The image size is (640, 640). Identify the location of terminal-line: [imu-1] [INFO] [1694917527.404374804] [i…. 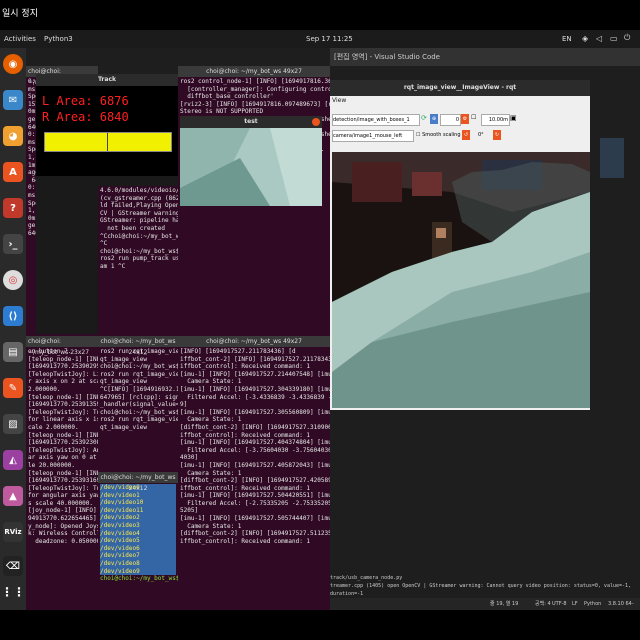
(255, 443).